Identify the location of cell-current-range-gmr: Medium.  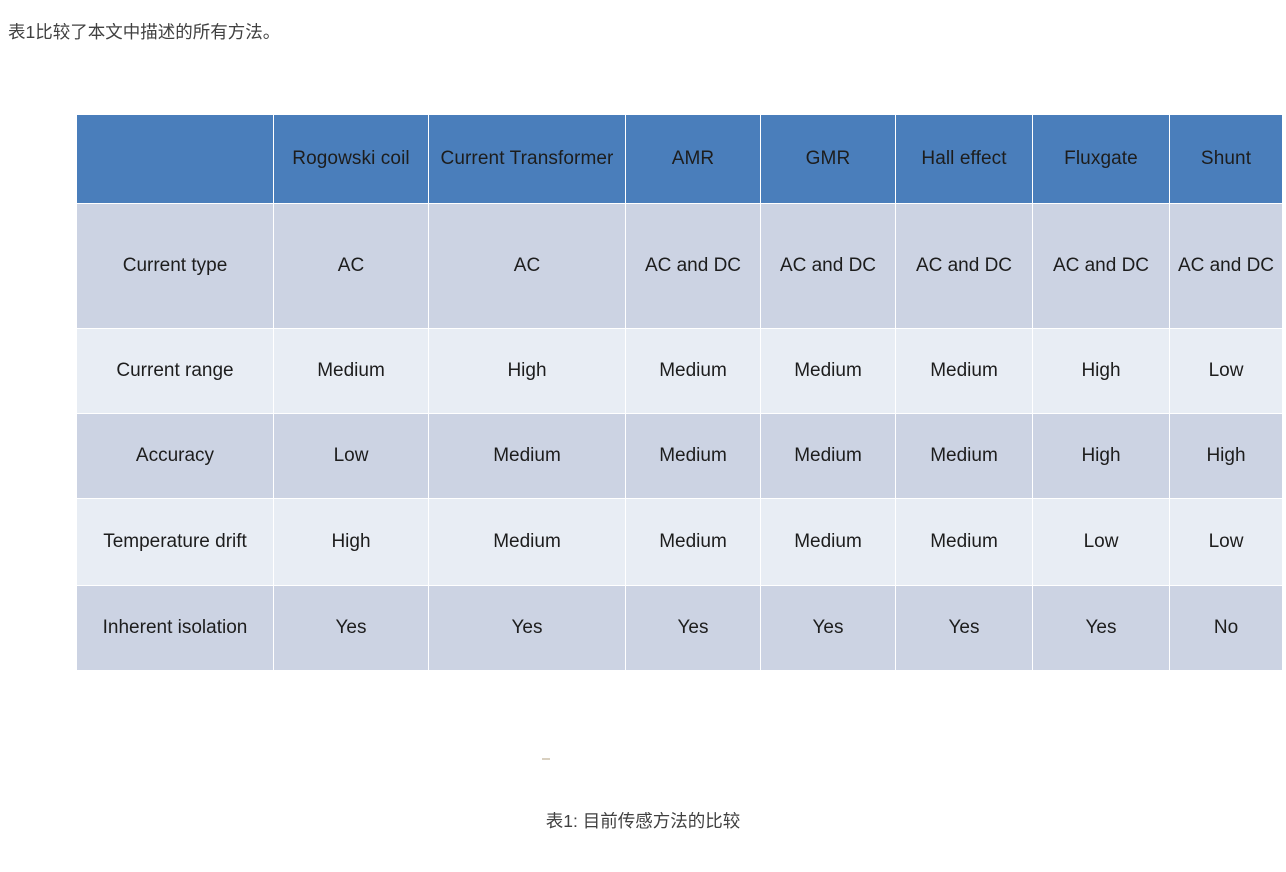
(828, 371).